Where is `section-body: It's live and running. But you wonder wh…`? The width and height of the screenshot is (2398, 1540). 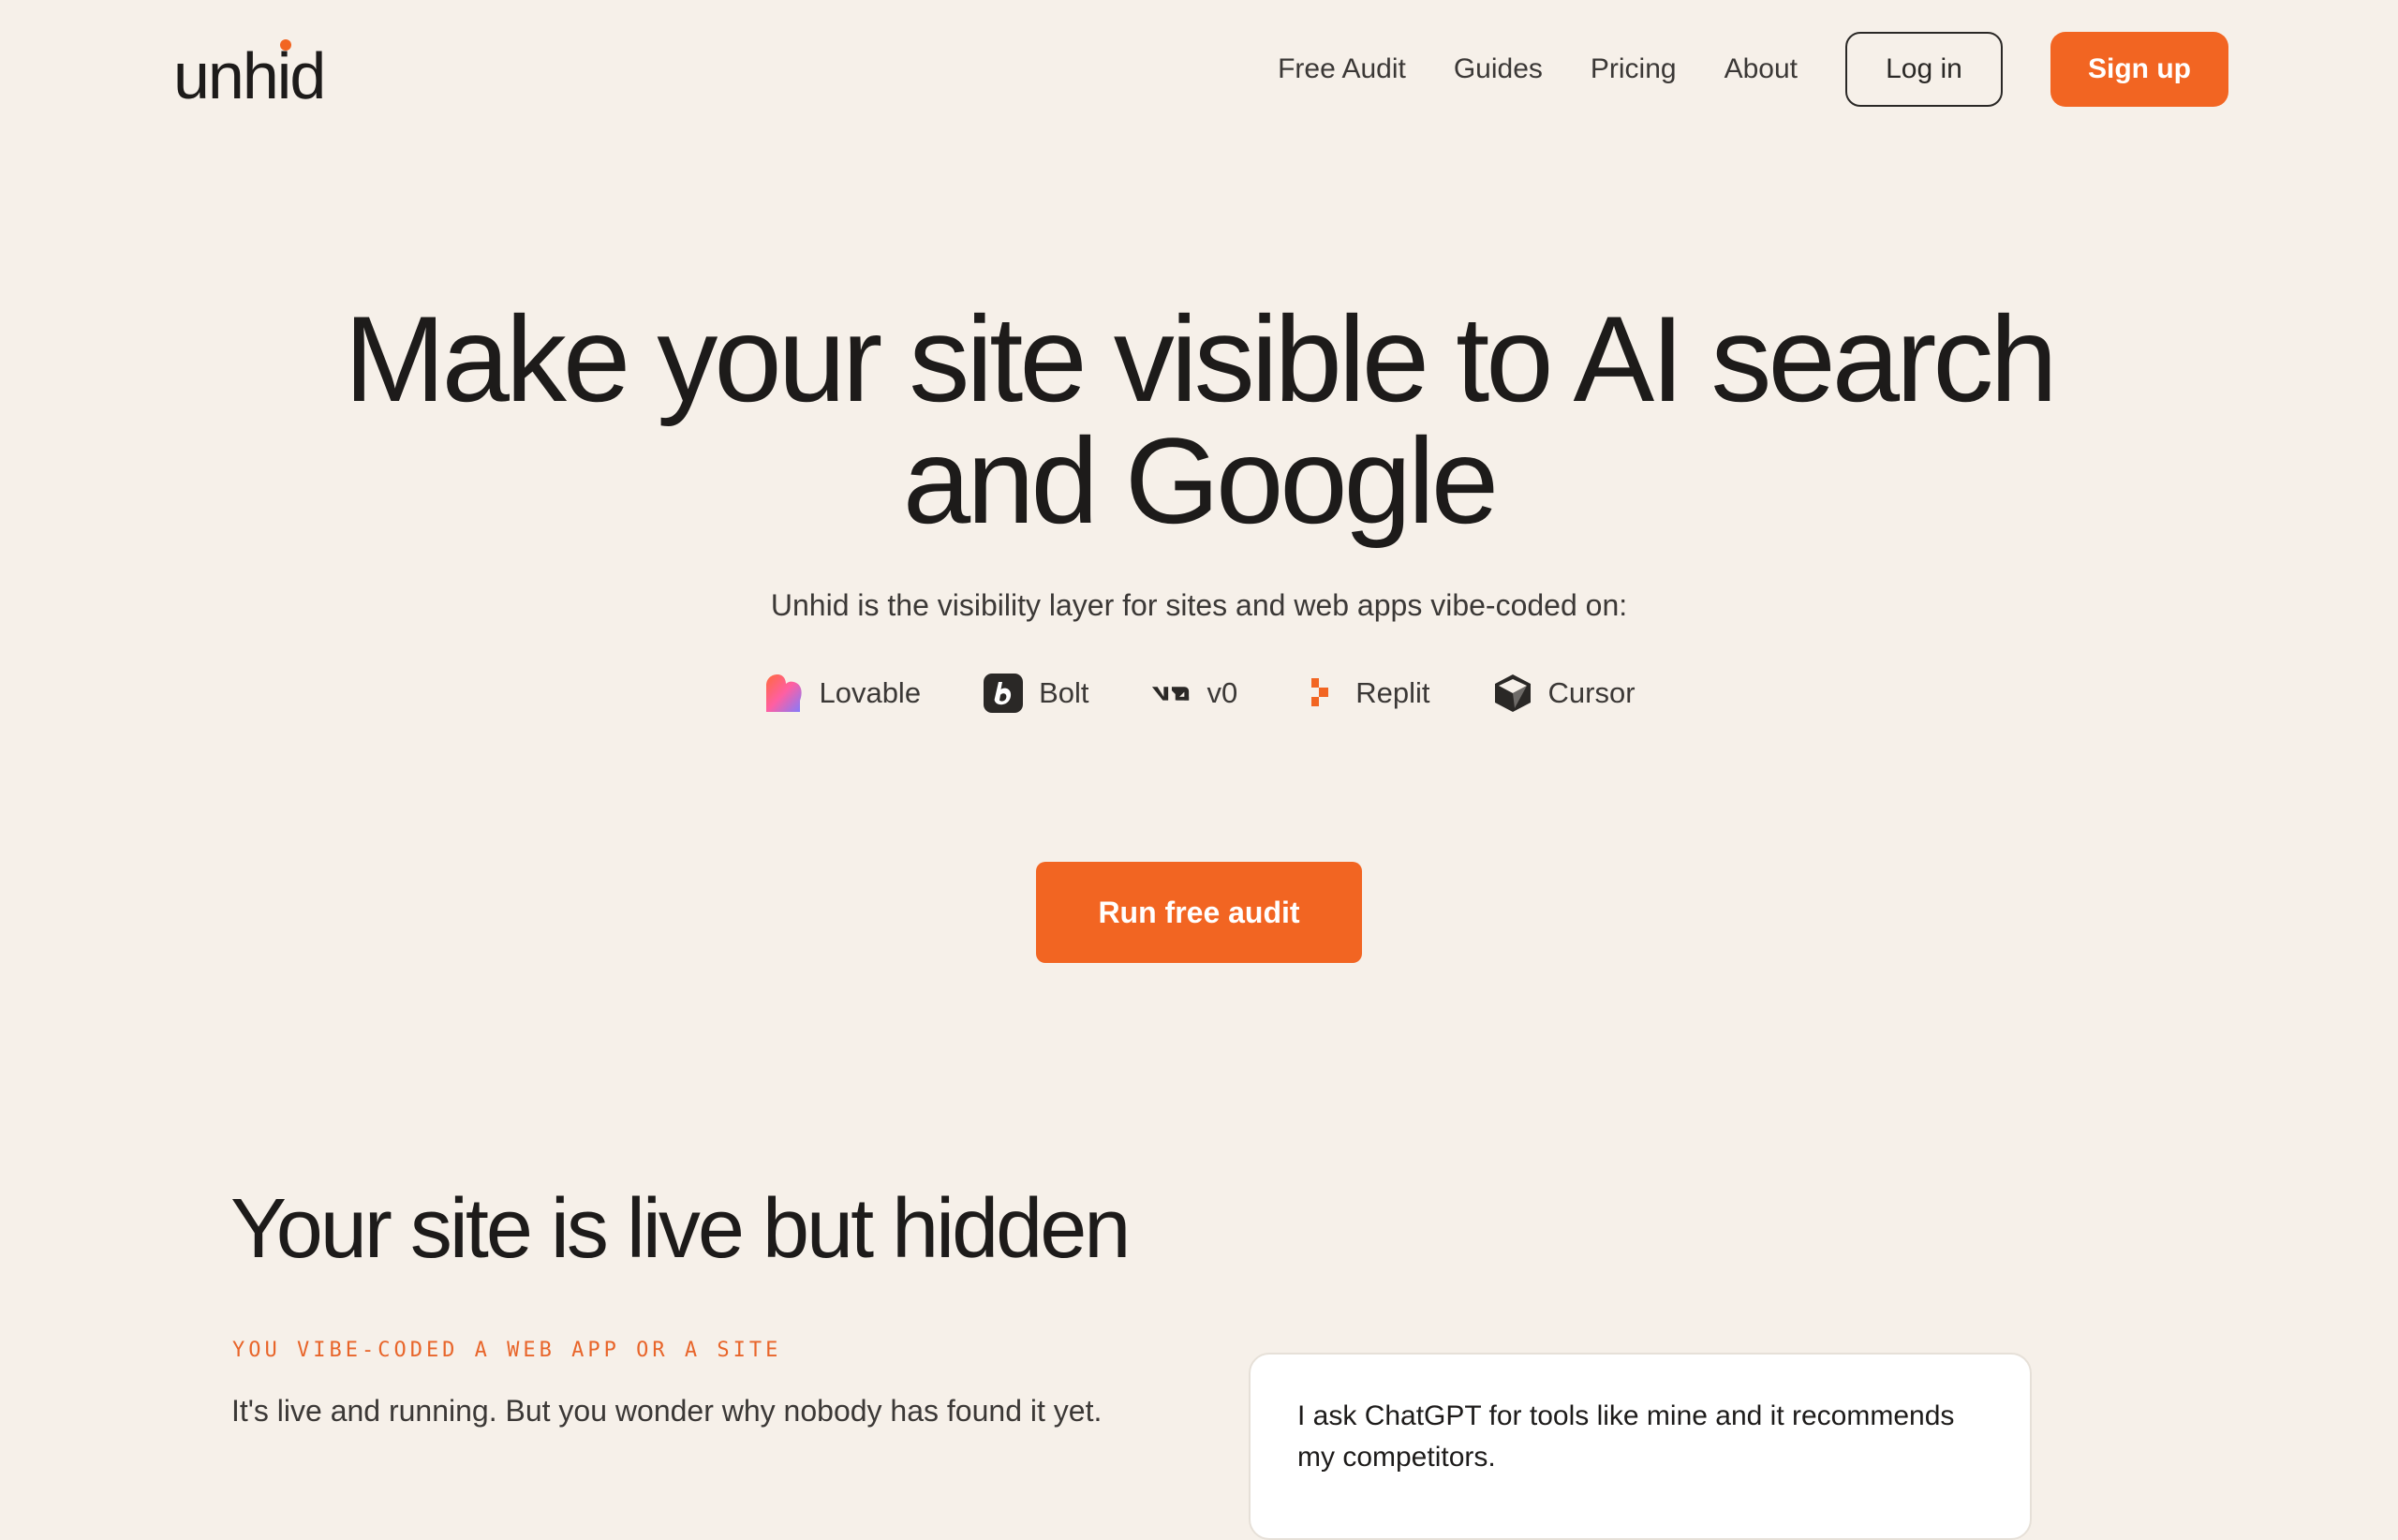 section-body: It's live and running. But you wonder wh… is located at coordinates (667, 1411).